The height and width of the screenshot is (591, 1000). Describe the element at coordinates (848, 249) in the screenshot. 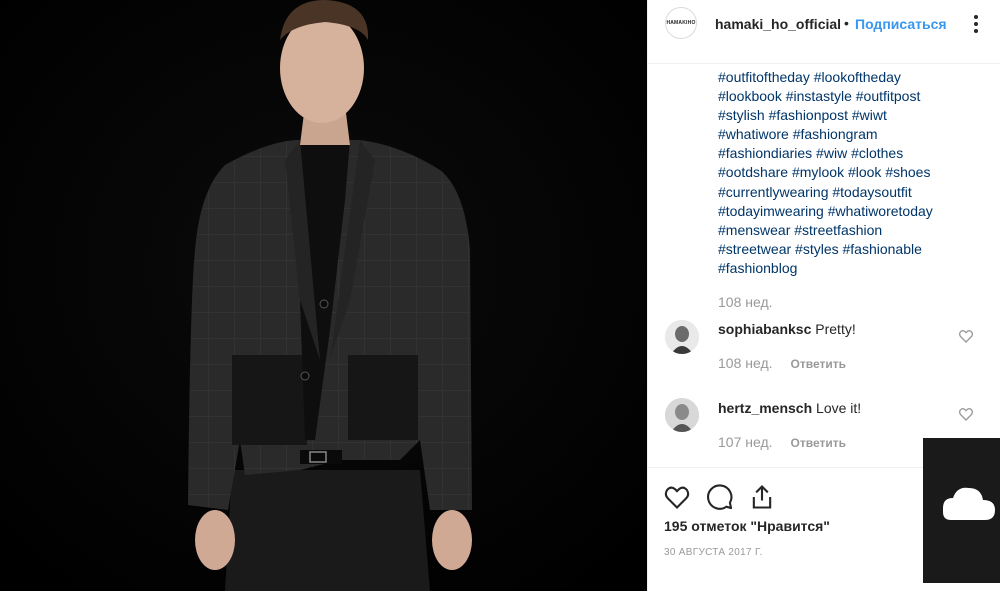

I see `hashtag-line: #streetwear #styles #fashionable` at that location.